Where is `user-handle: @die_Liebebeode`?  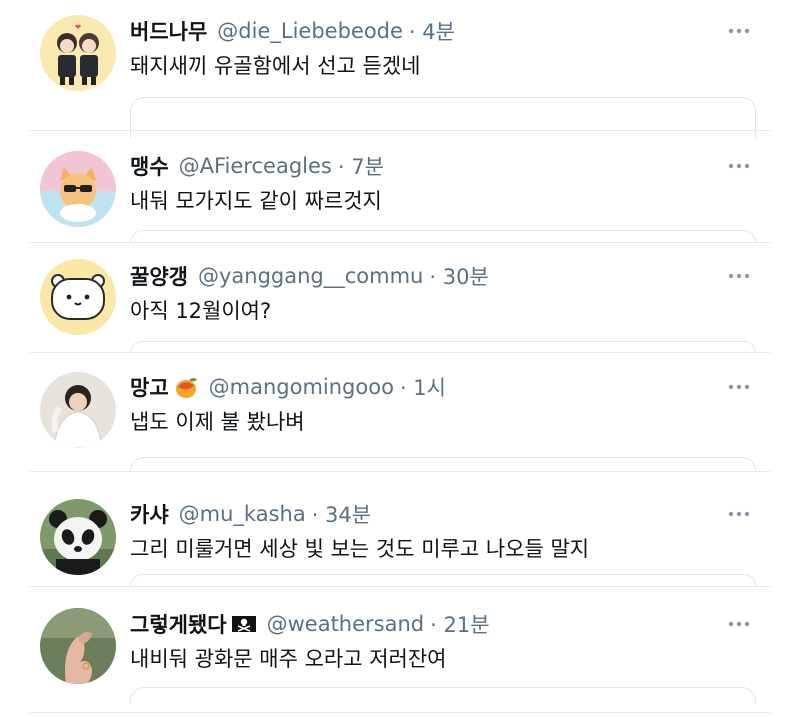 user-handle: @die_Liebebeode is located at coordinates (310, 31).